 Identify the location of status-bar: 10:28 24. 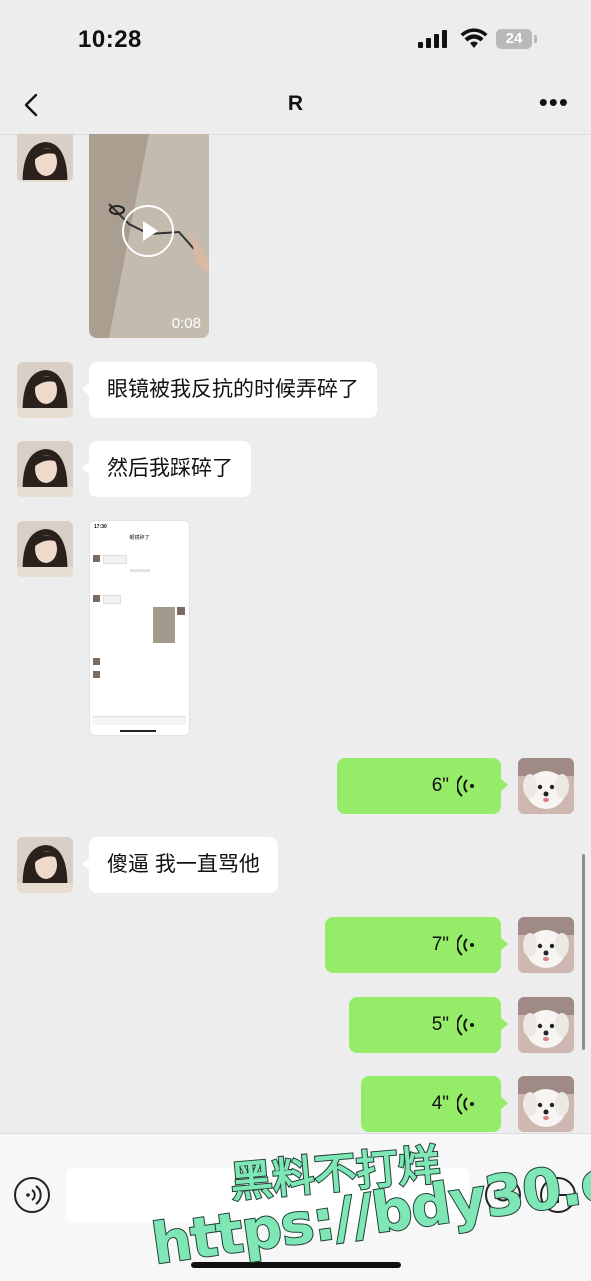
(295, 40).